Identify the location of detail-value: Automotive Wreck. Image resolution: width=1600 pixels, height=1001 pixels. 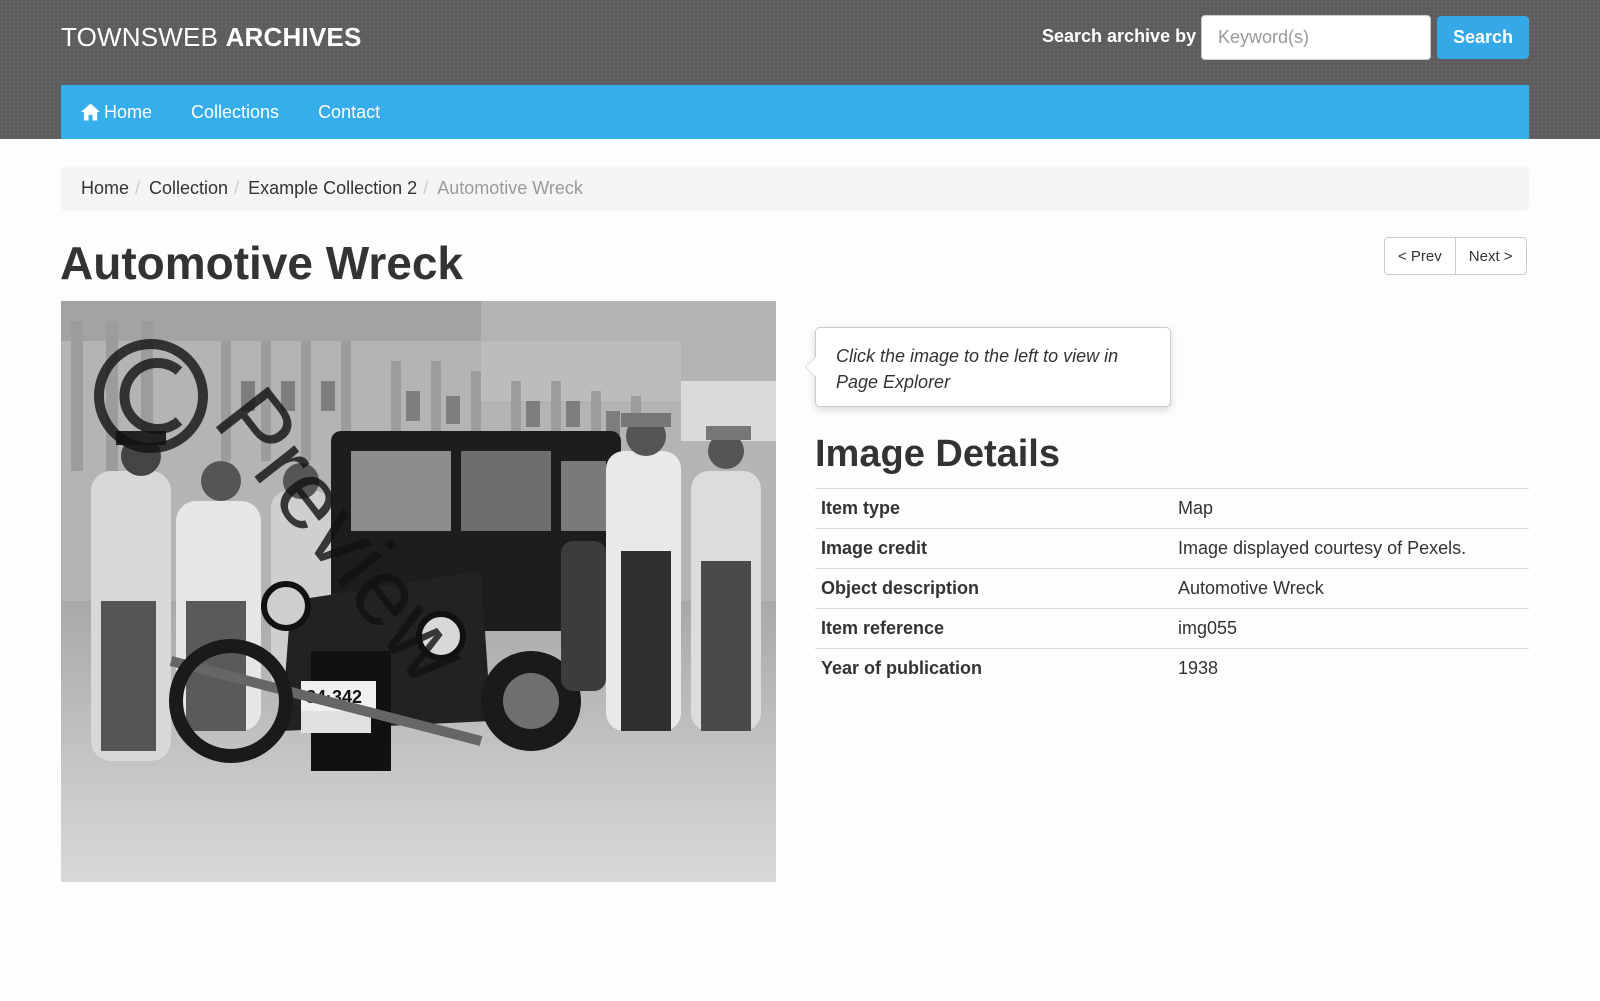
(1251, 588).